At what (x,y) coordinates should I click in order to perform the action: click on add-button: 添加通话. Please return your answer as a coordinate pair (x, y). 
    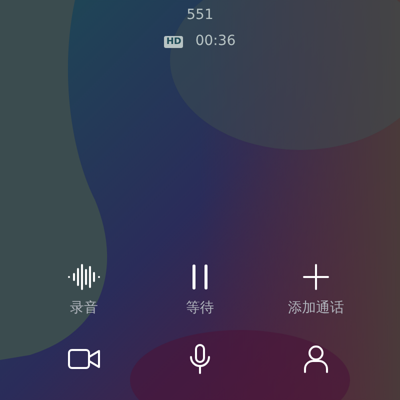
    Looking at the image, I should click on (316, 291).